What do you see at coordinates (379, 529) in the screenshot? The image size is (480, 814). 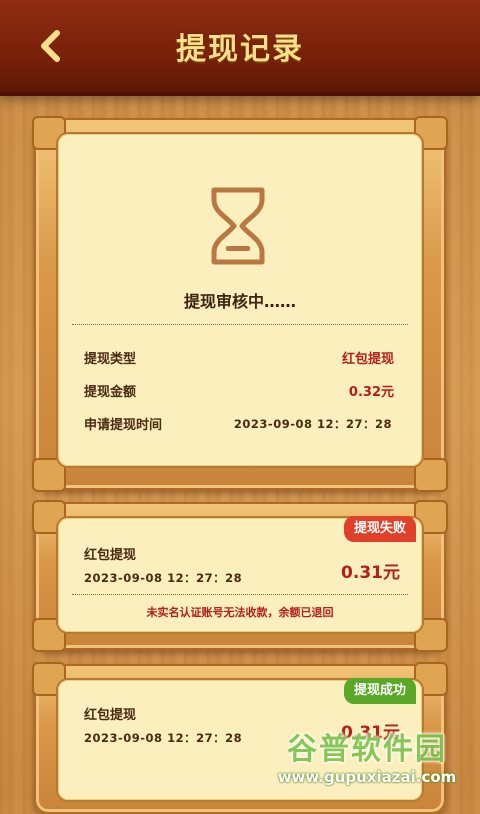 I see `status-badge: 提现失败` at bounding box center [379, 529].